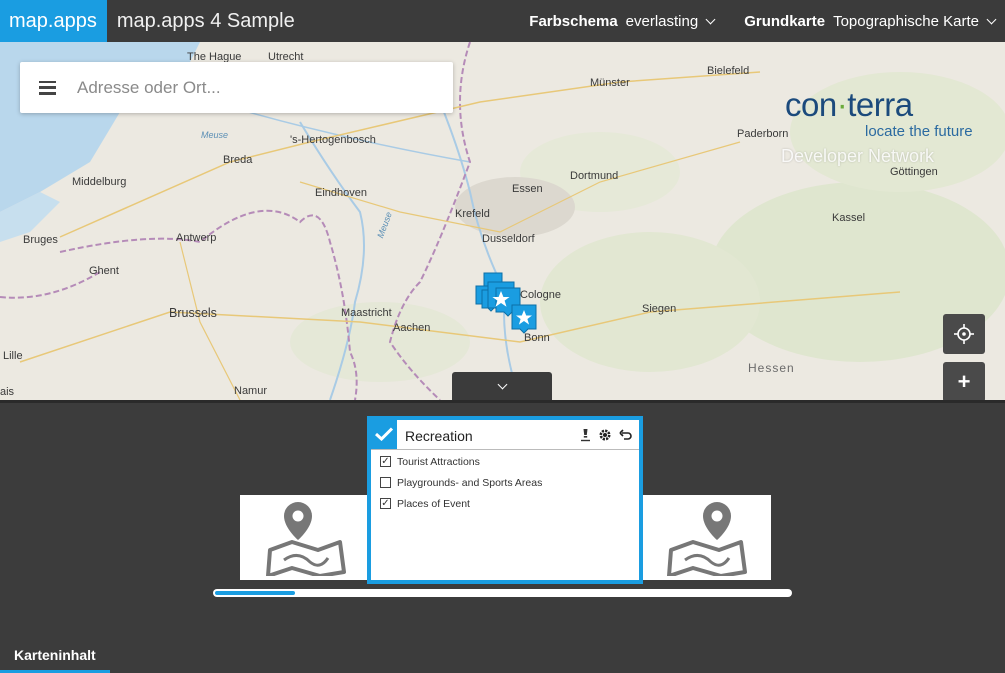 The height and width of the screenshot is (673, 1005). Describe the element at coordinates (509, 503) in the screenshot. I see `layer-item: ✓ Places of Event` at that location.